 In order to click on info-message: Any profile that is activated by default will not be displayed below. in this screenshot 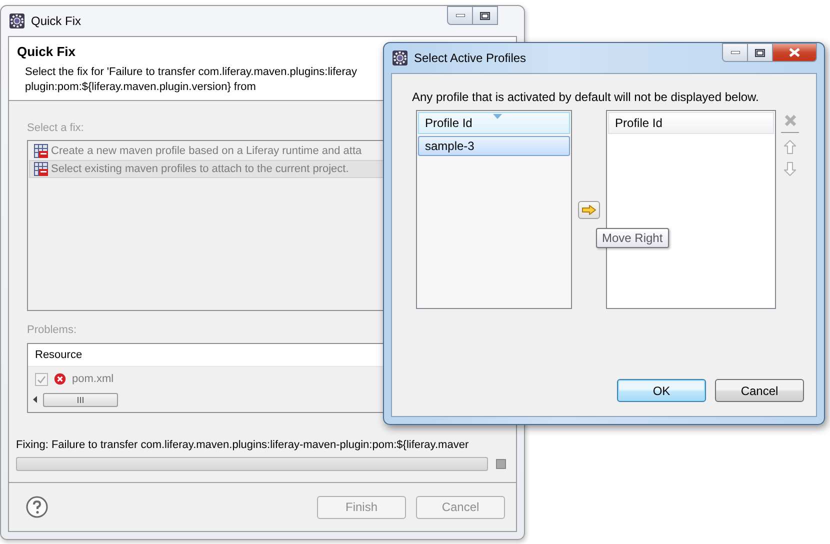, I will do `click(586, 97)`.